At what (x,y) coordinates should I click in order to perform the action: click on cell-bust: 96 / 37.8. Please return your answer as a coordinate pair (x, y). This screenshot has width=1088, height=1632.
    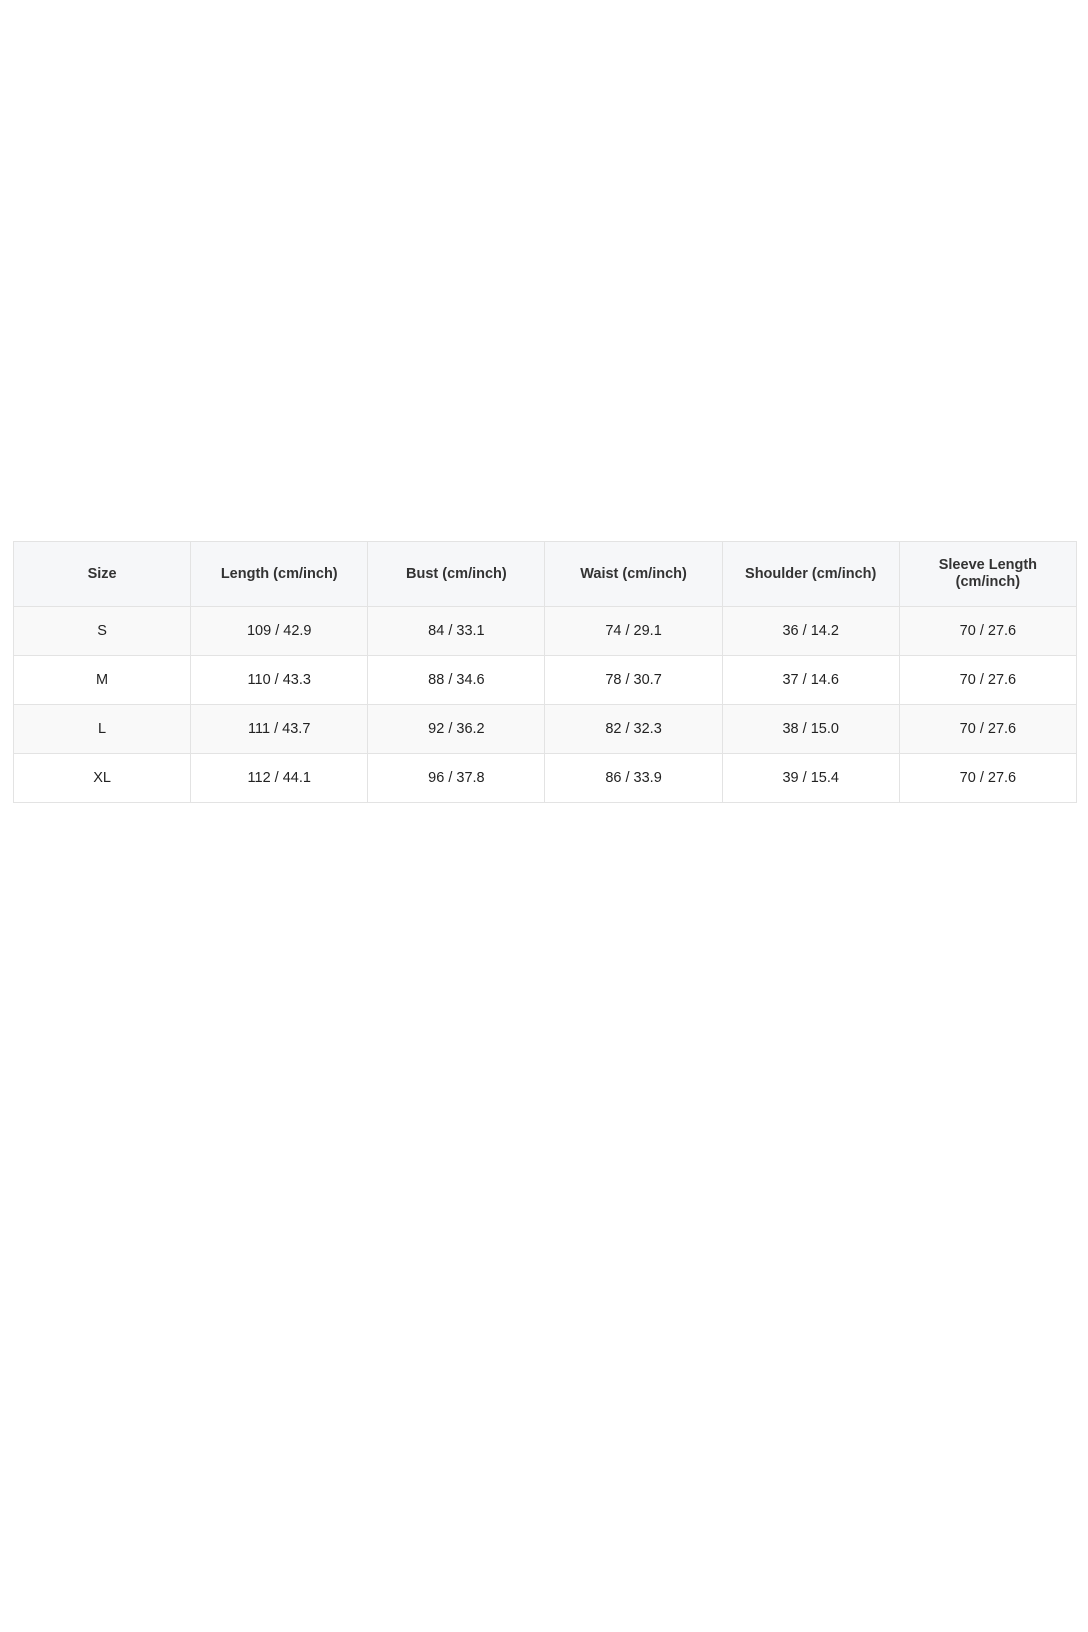
    Looking at the image, I should click on (456, 778).